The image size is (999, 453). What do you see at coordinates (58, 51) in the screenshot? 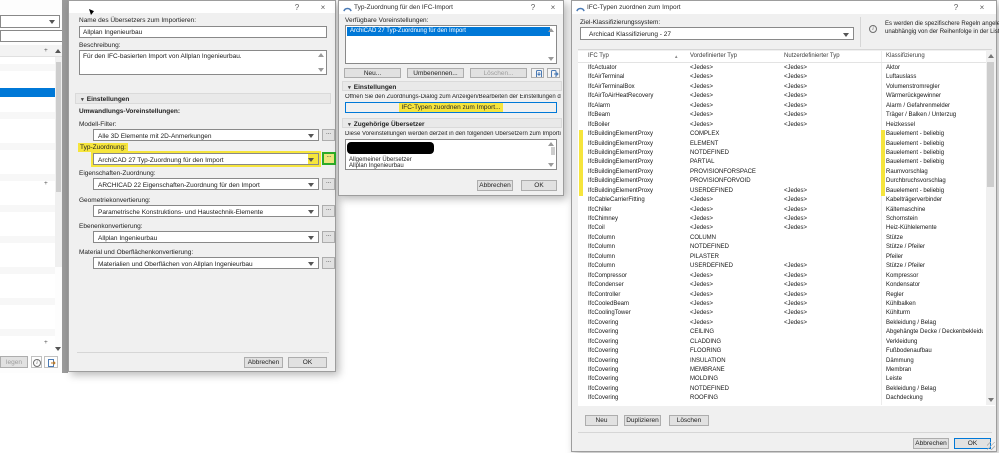
I see `chevron-up-icon` at bounding box center [58, 51].